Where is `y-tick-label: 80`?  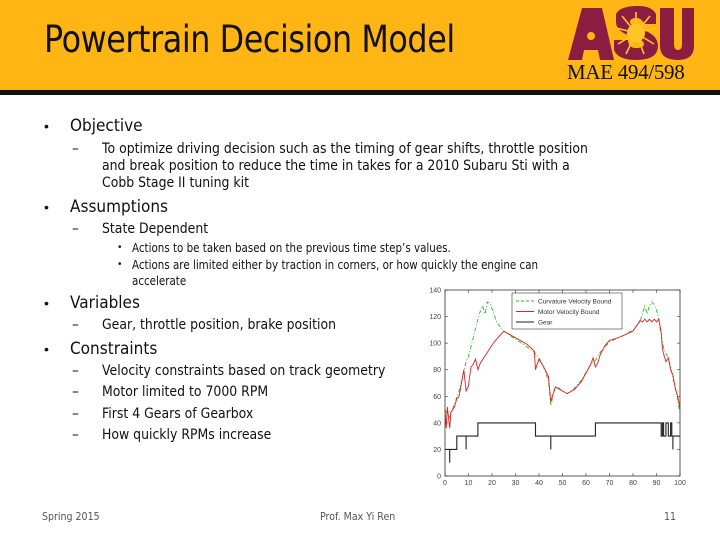
y-tick-label: 80 is located at coordinates (437, 370).